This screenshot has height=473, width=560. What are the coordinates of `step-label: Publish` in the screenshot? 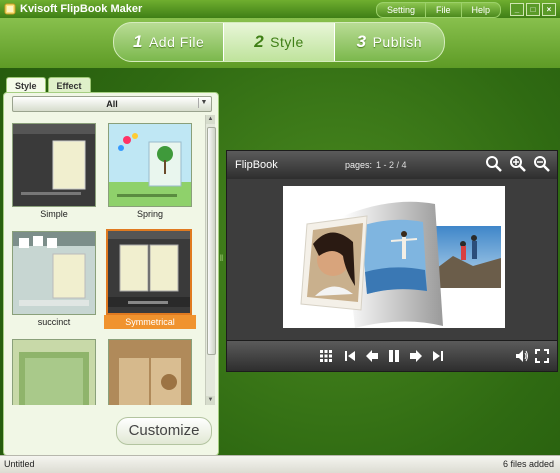 It's located at (397, 42).